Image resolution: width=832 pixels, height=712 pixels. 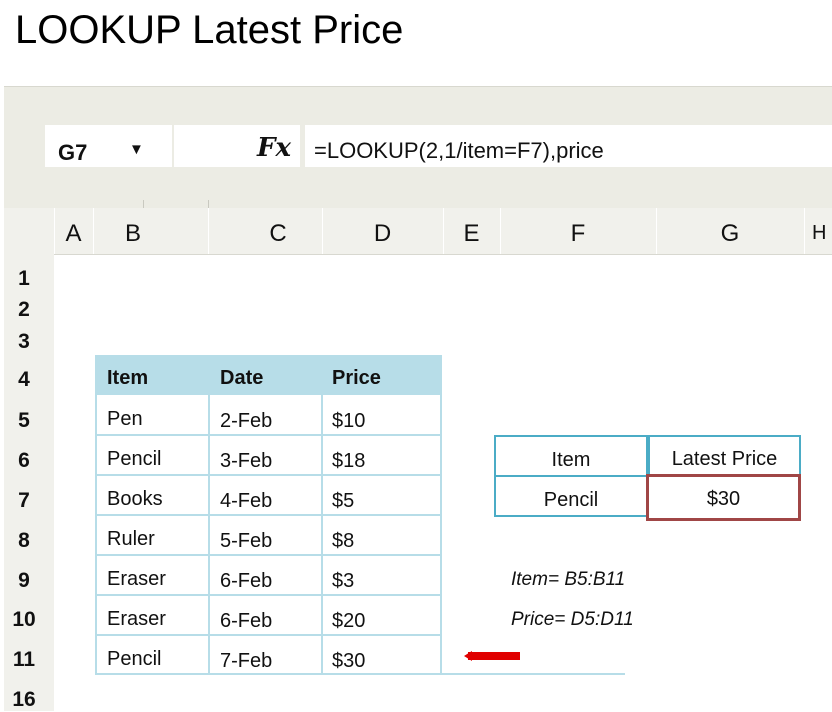 What do you see at coordinates (29, 482) in the screenshot?
I see `row-header-column` at bounding box center [29, 482].